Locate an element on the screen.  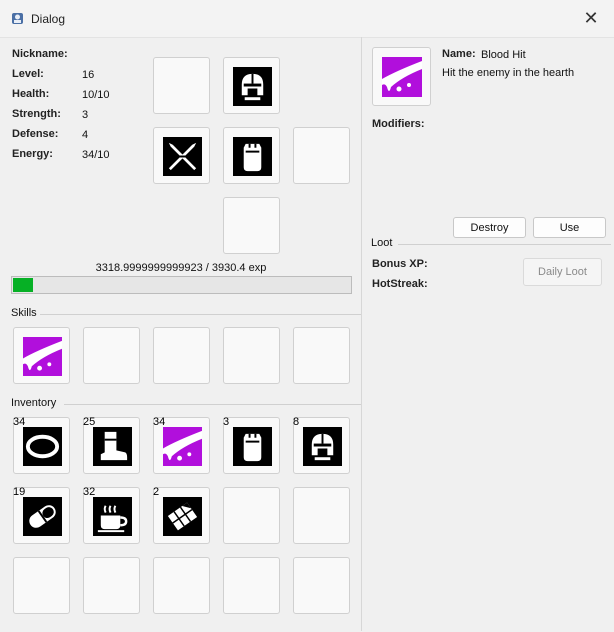
selected-item-slot is located at coordinates (401, 76).